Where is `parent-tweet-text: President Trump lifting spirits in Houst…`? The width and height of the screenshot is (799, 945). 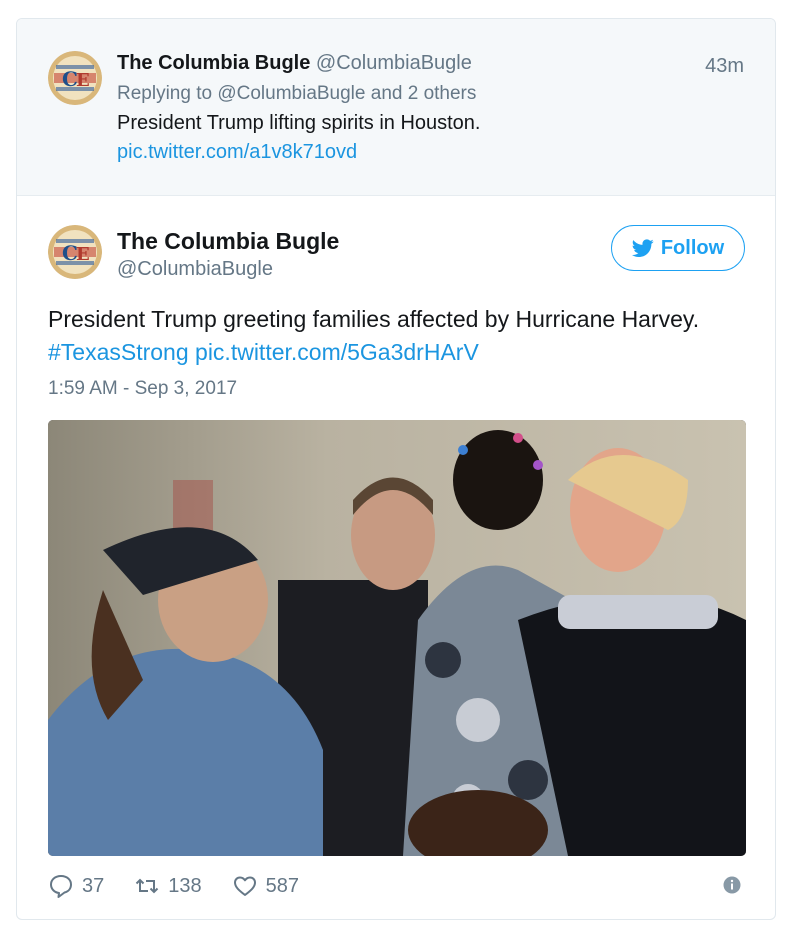
parent-tweet-text: President Trump lifting spirits in Houst… is located at coordinates (299, 123).